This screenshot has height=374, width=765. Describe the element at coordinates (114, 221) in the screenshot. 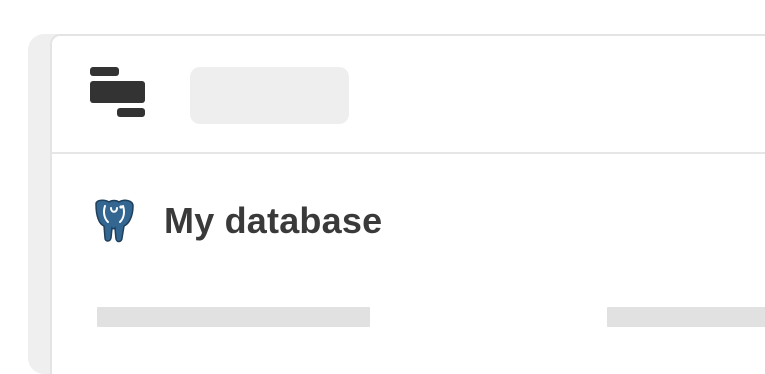

I see `postgresql-elephant-icon` at that location.